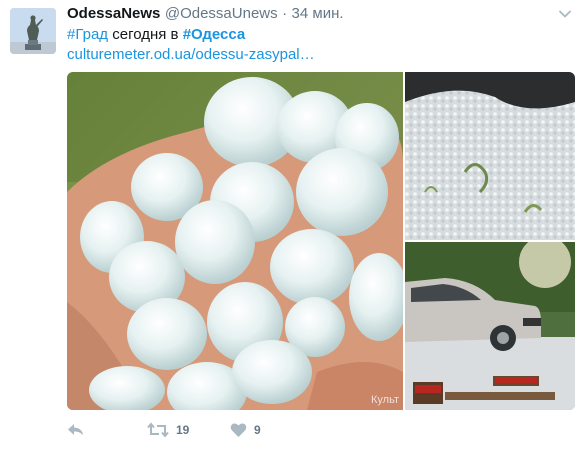  What do you see at coordinates (221, 13) in the screenshot?
I see `user-handle: @OdessaUnews` at bounding box center [221, 13].